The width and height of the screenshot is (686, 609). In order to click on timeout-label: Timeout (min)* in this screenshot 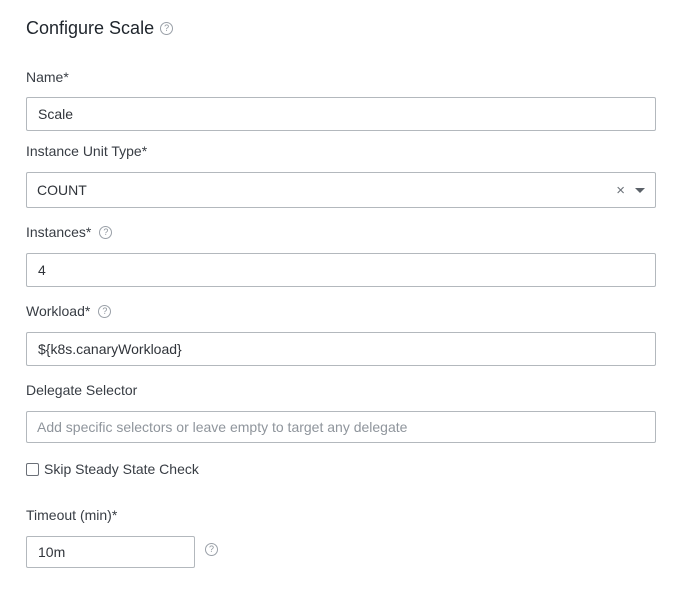, I will do `click(71, 515)`.